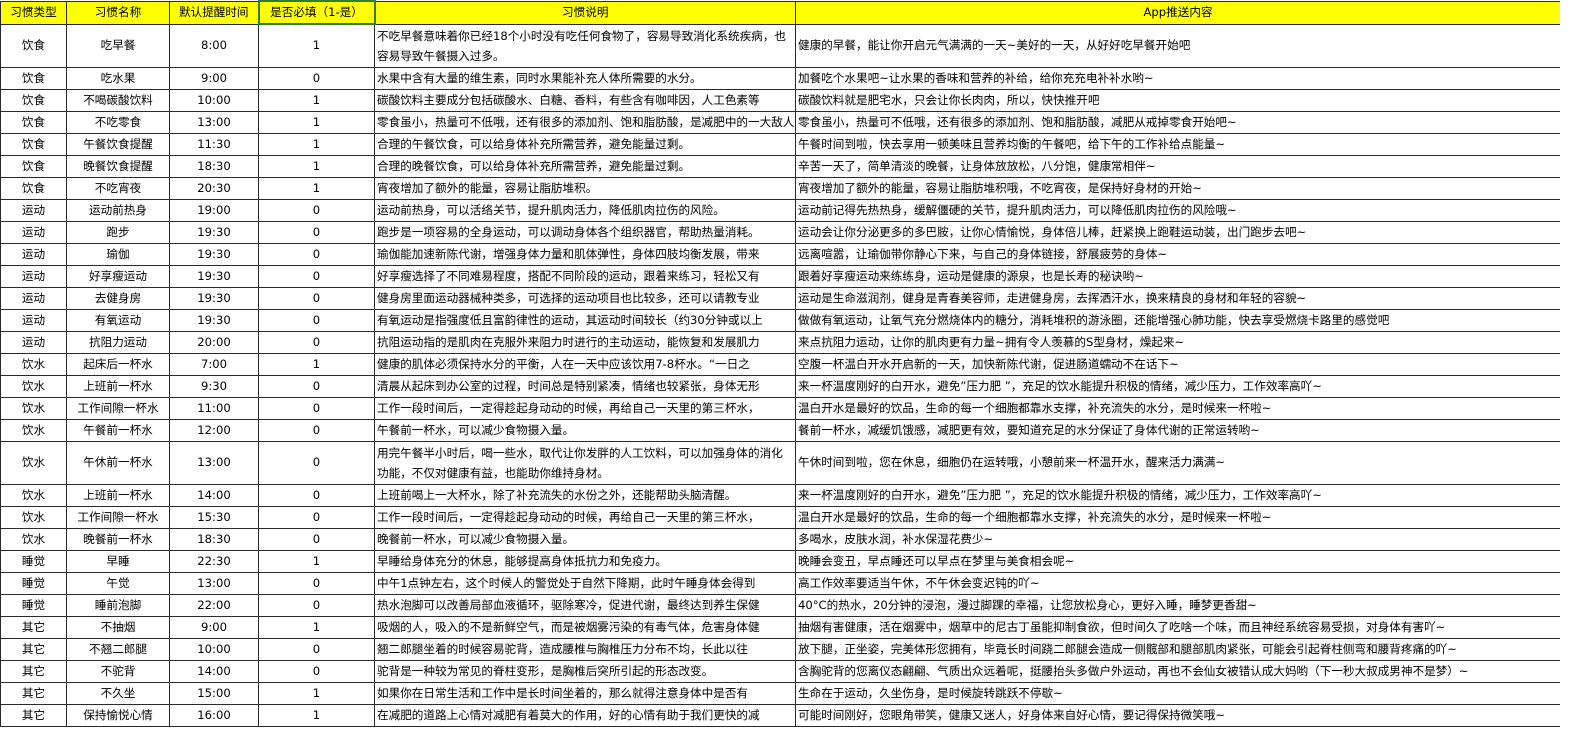  I want to click on cell-description: 合理的午餐饮食，可以给身体补充所需营养，避免能量过剩。, so click(585, 144).